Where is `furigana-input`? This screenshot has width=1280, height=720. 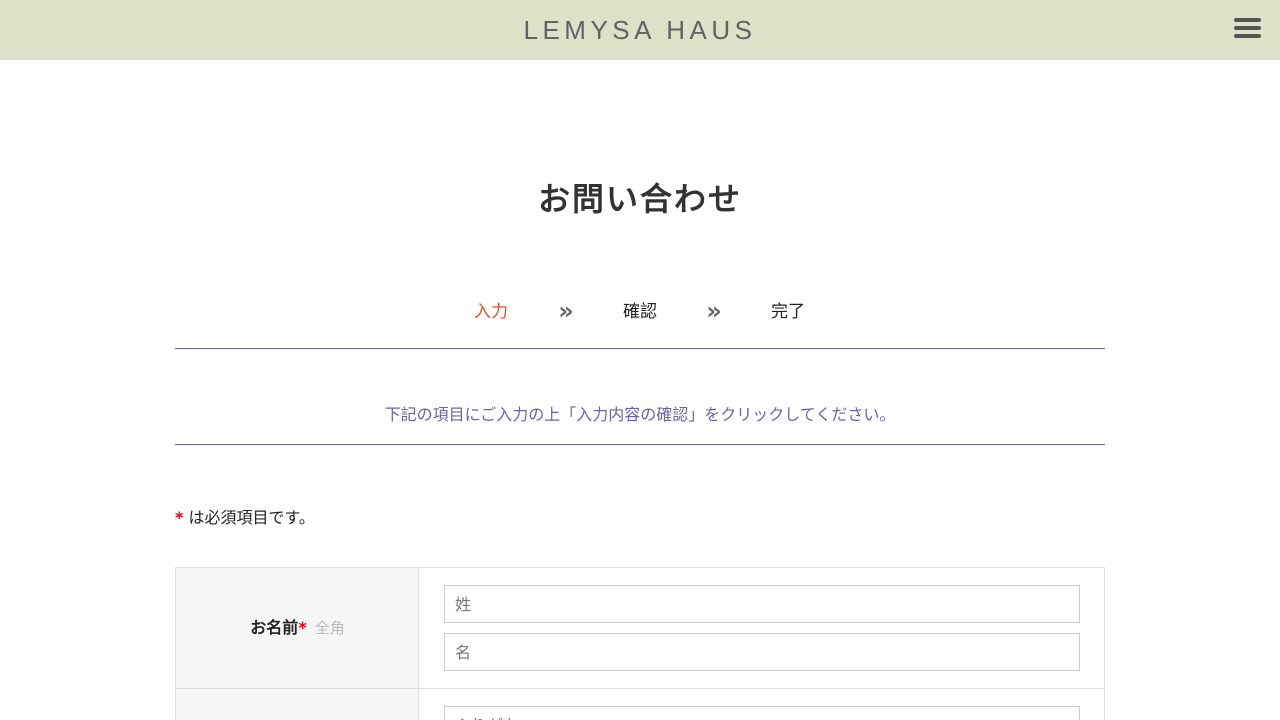 furigana-input is located at coordinates (762, 713).